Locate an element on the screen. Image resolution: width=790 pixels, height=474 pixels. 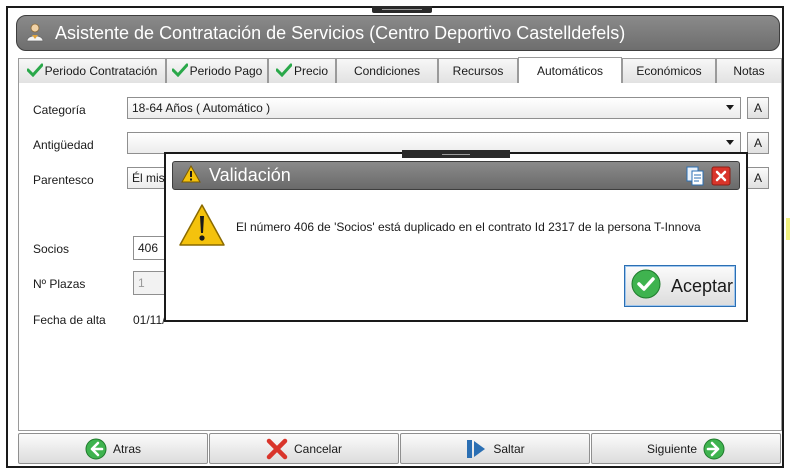
tab-automaticos: Automáticos is located at coordinates (570, 70).